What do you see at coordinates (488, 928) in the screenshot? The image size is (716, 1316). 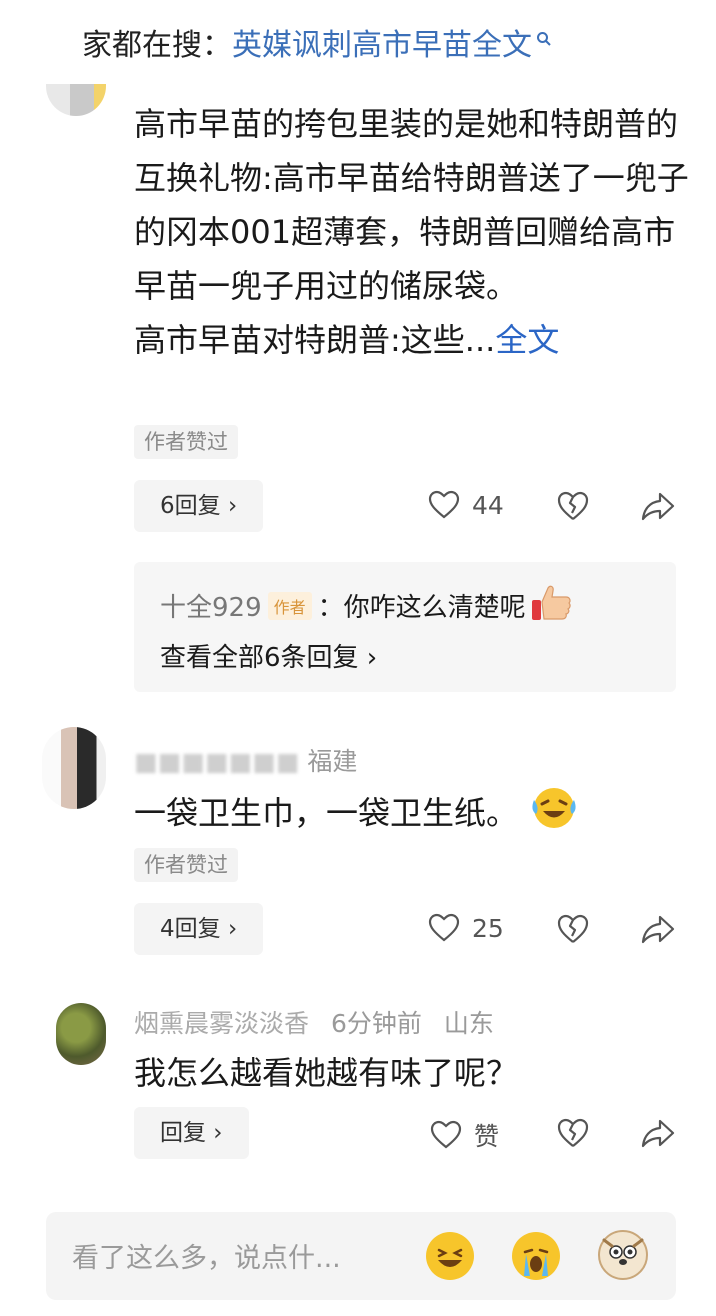 I see `like-count: 25` at bounding box center [488, 928].